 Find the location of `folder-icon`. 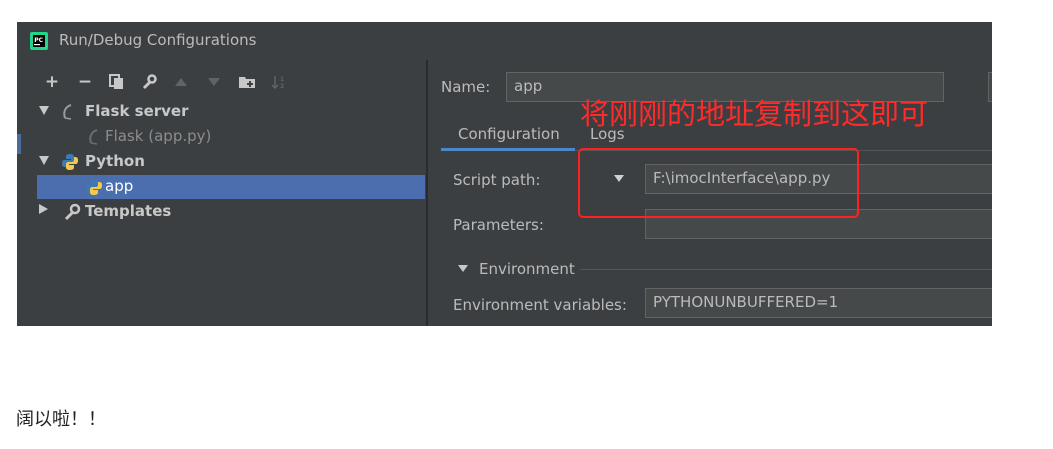

folder-icon is located at coordinates (247, 82).